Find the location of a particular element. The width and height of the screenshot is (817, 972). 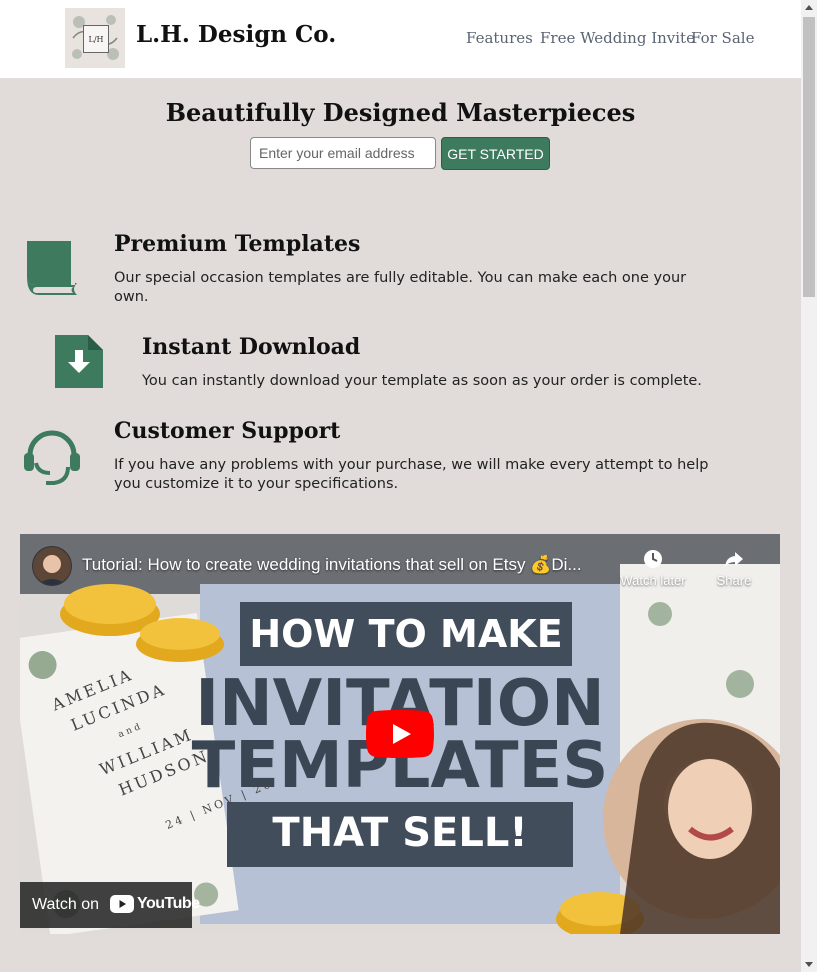

watch-on-youtube-button: Watch on YouTube is located at coordinates (110, 905).